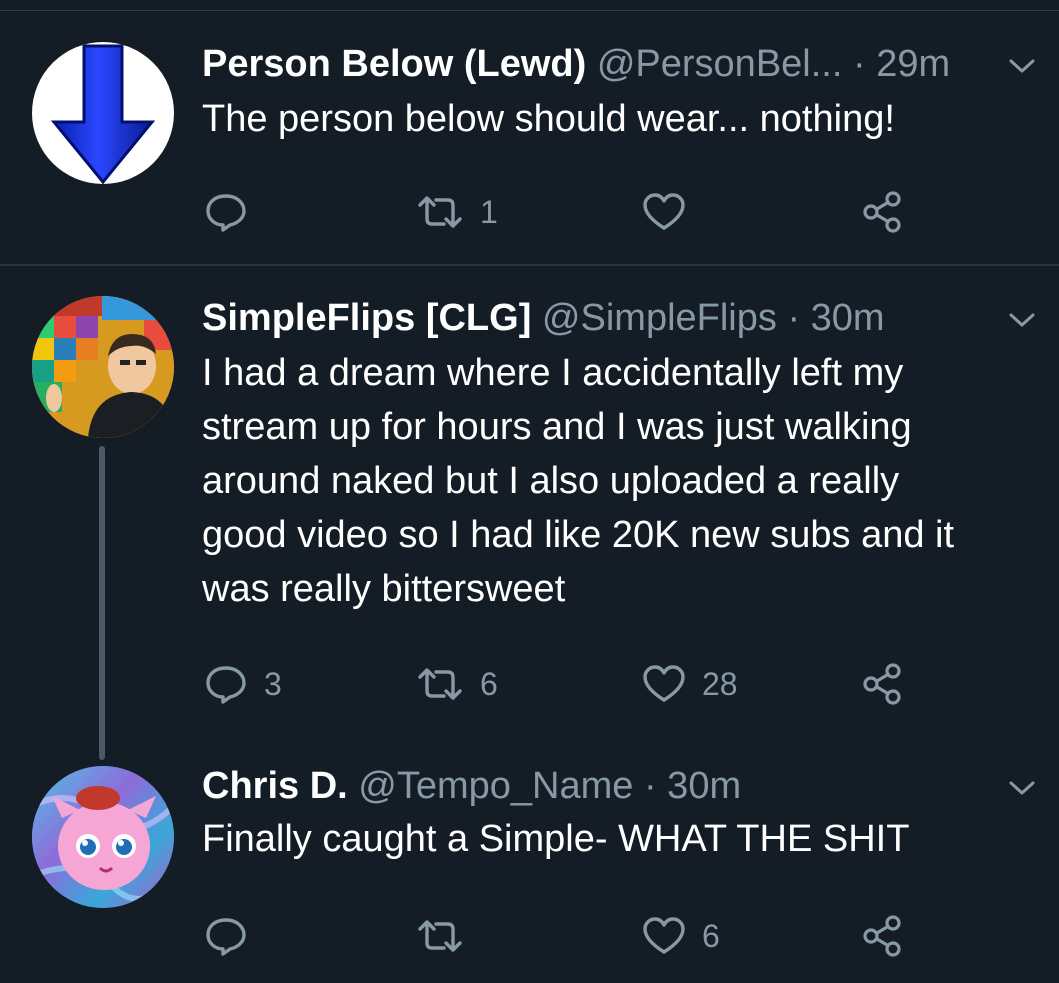  I want to click on like-count: 28, so click(720, 683).